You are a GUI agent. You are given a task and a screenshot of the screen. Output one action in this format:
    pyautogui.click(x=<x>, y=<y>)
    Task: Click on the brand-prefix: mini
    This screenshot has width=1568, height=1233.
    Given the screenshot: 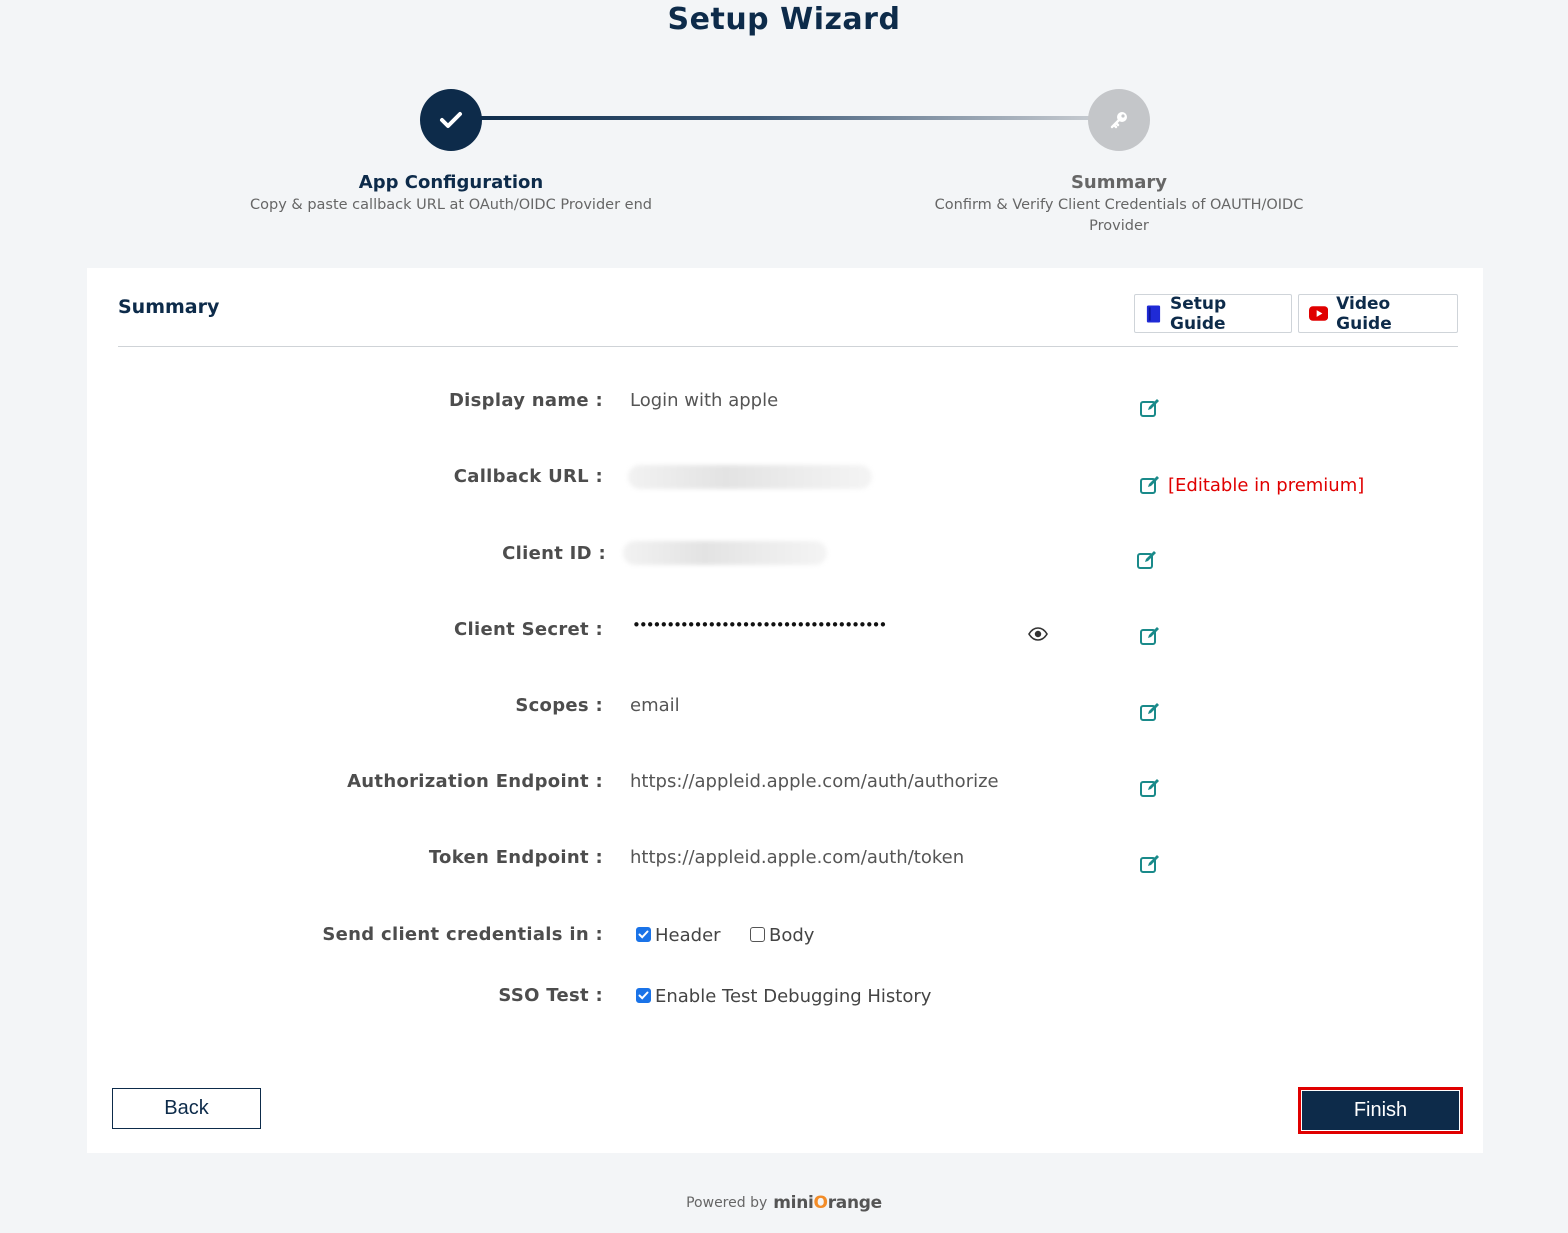 What is the action you would take?
    pyautogui.click(x=793, y=1203)
    